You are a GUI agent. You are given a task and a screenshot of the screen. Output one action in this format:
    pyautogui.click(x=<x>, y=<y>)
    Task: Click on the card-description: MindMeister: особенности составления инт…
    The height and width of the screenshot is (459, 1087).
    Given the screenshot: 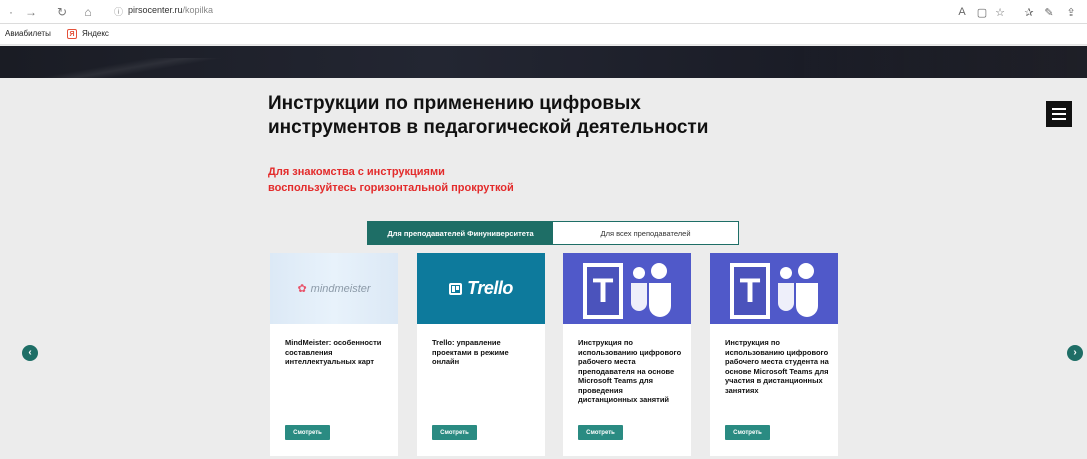 What is the action you would take?
    pyautogui.click(x=333, y=352)
    